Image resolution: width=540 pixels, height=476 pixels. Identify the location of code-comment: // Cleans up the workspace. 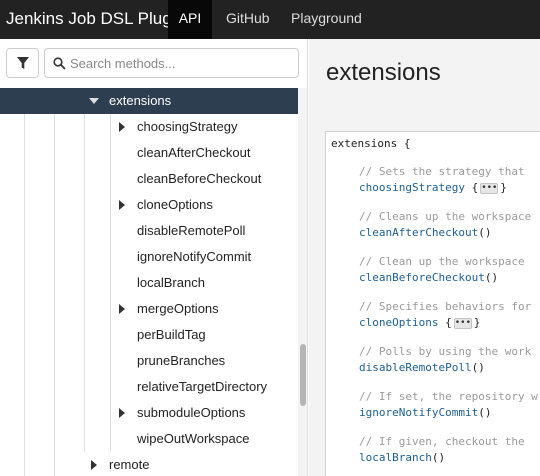
(445, 216).